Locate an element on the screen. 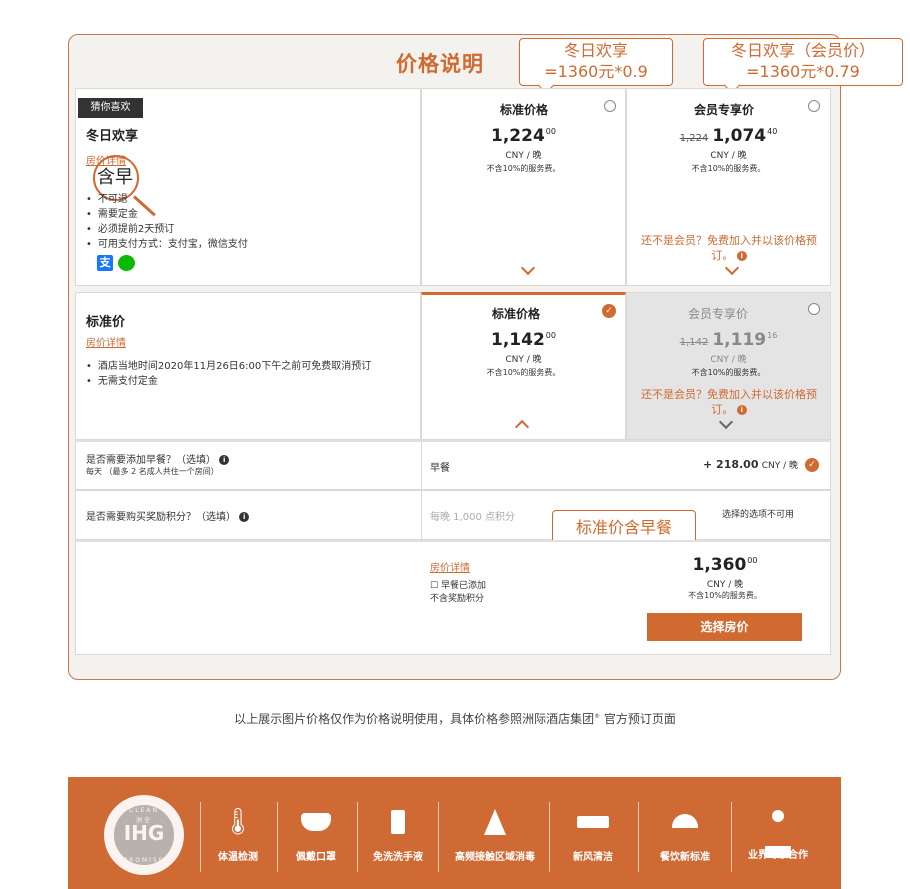 The image size is (910, 889). rate-2-name: 标准价 is located at coordinates (106, 322).